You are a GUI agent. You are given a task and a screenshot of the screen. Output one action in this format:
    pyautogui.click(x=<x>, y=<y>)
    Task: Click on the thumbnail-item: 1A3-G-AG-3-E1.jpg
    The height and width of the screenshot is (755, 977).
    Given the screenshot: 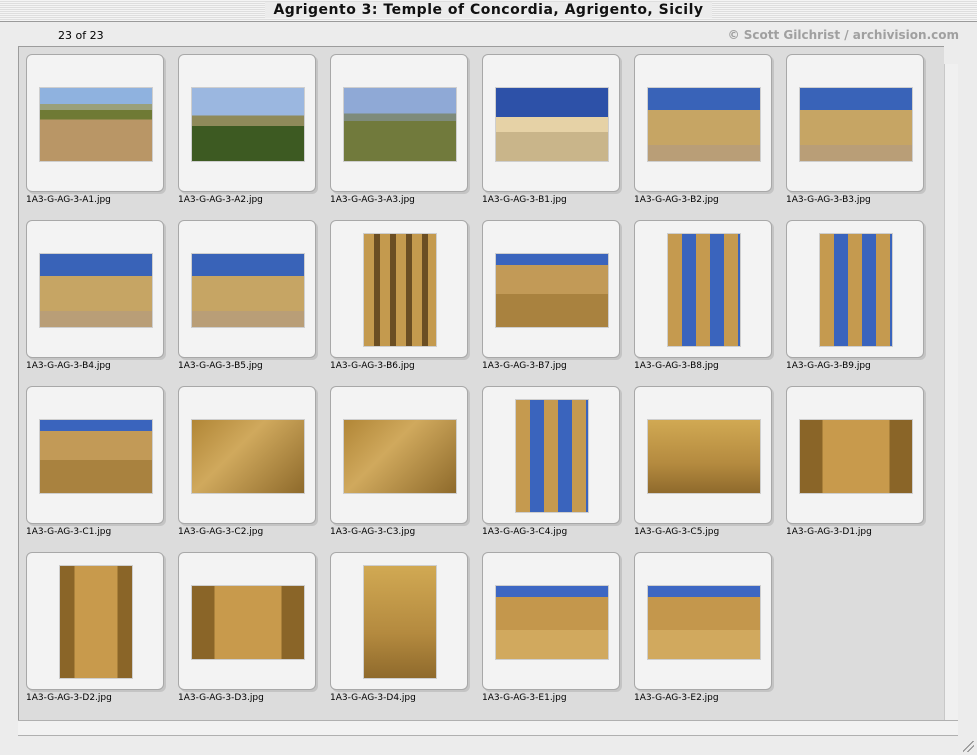 What is the action you would take?
    pyautogui.click(x=551, y=628)
    